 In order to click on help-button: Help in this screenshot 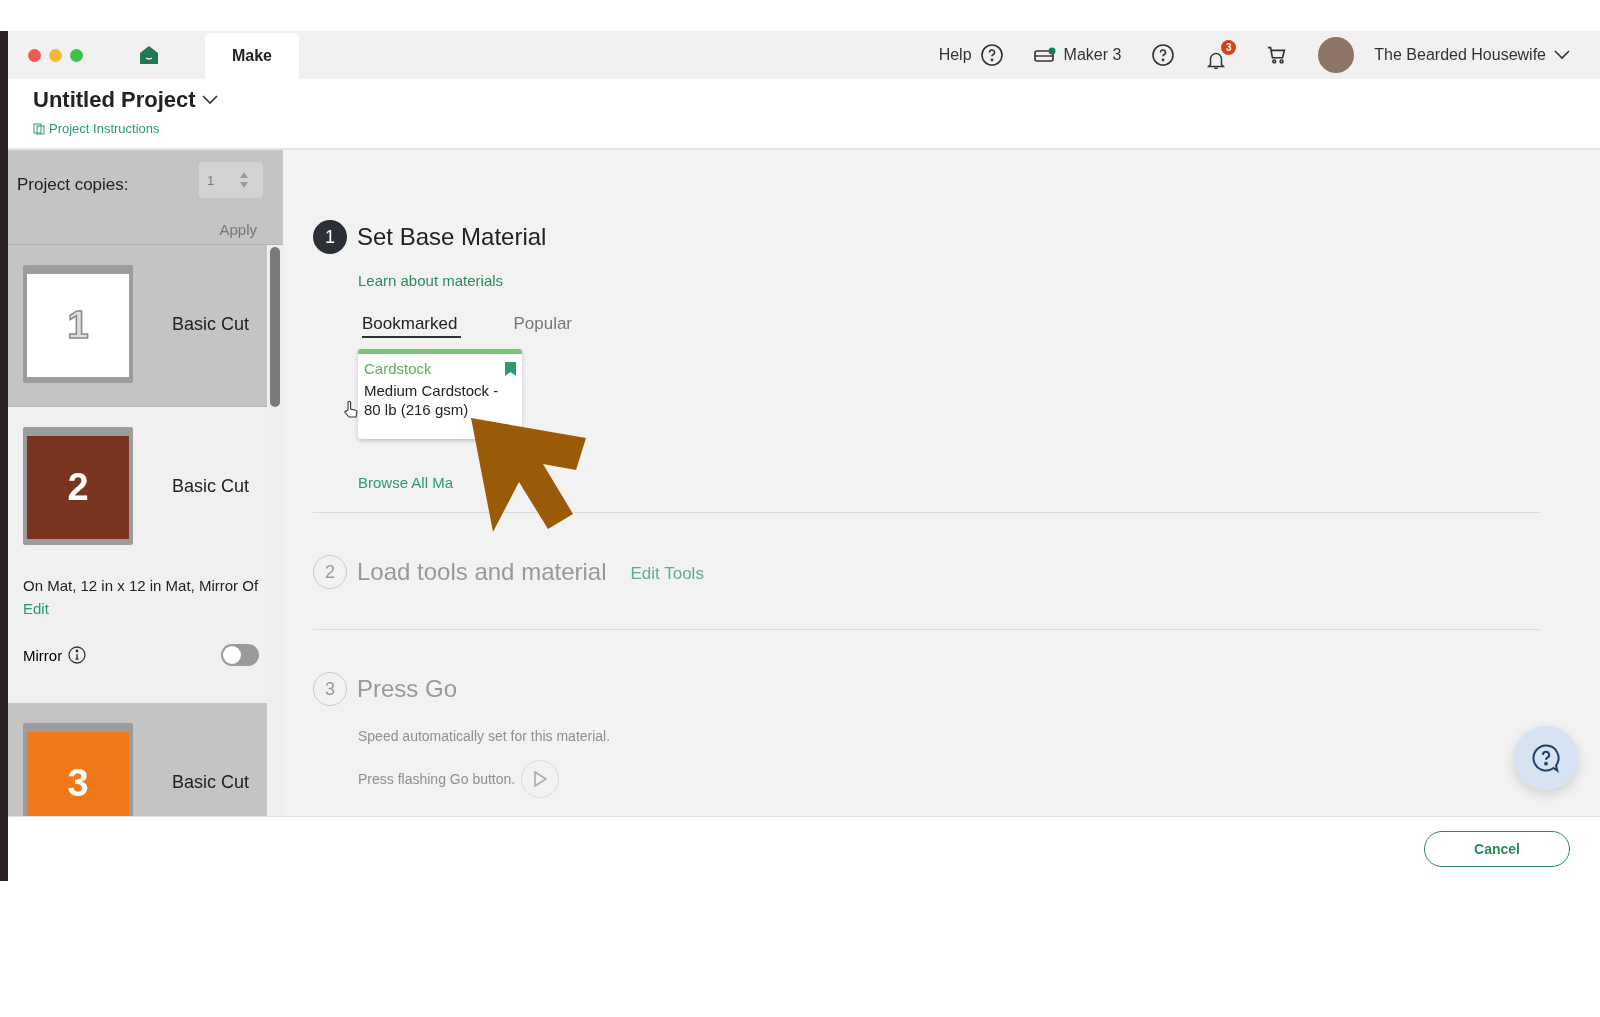, I will do `click(971, 55)`.